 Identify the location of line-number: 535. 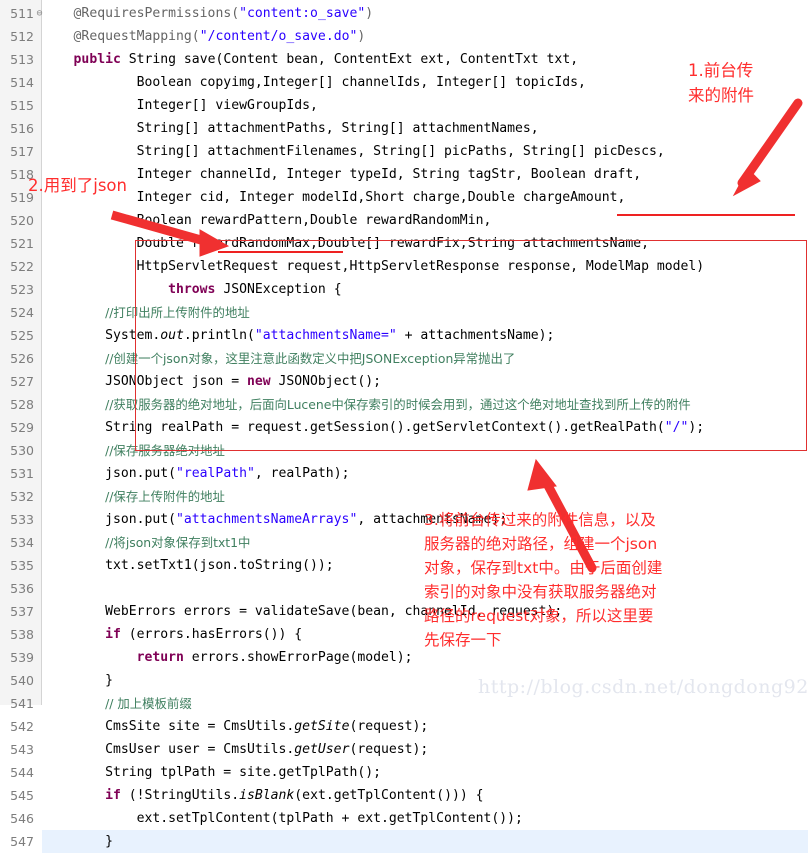
(22, 565).